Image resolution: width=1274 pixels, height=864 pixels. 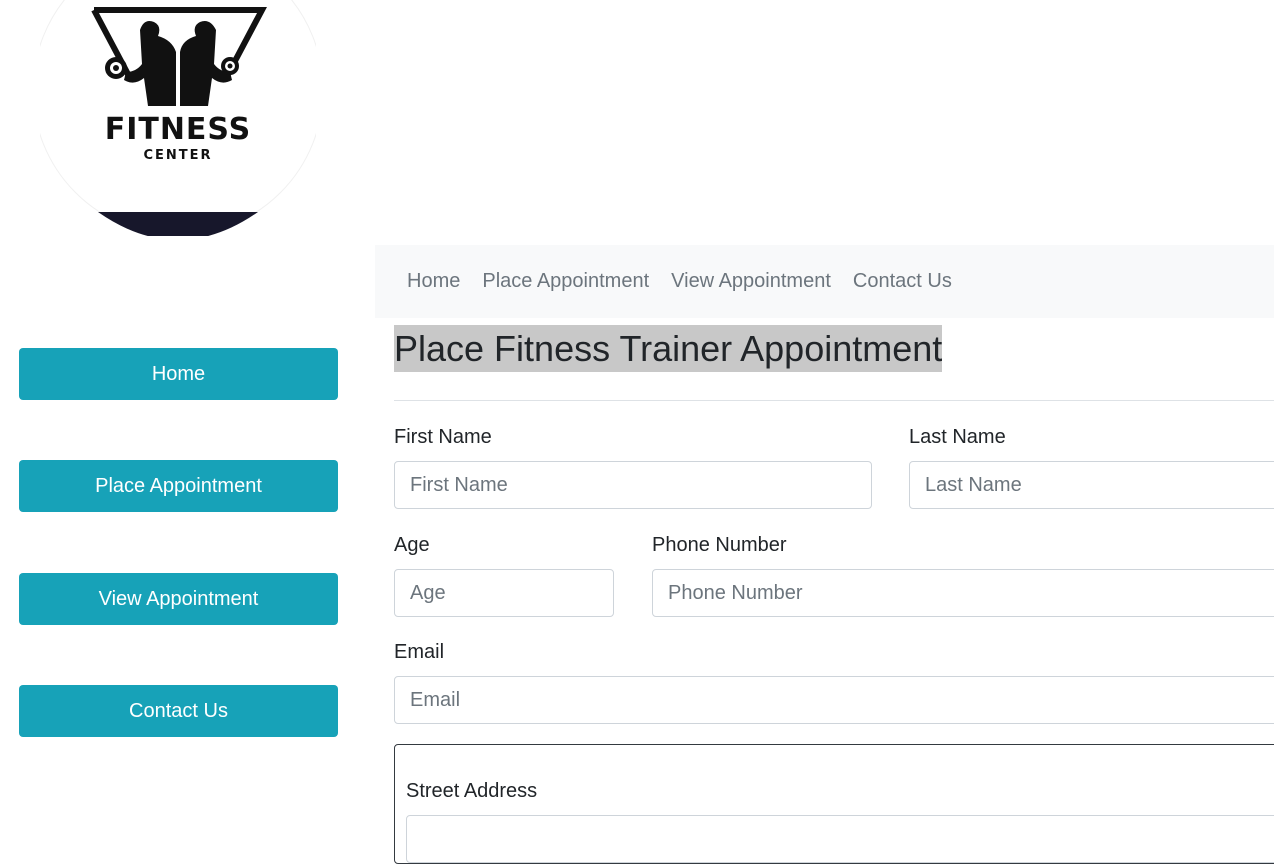 I want to click on phone-number-input, so click(x=963, y=593).